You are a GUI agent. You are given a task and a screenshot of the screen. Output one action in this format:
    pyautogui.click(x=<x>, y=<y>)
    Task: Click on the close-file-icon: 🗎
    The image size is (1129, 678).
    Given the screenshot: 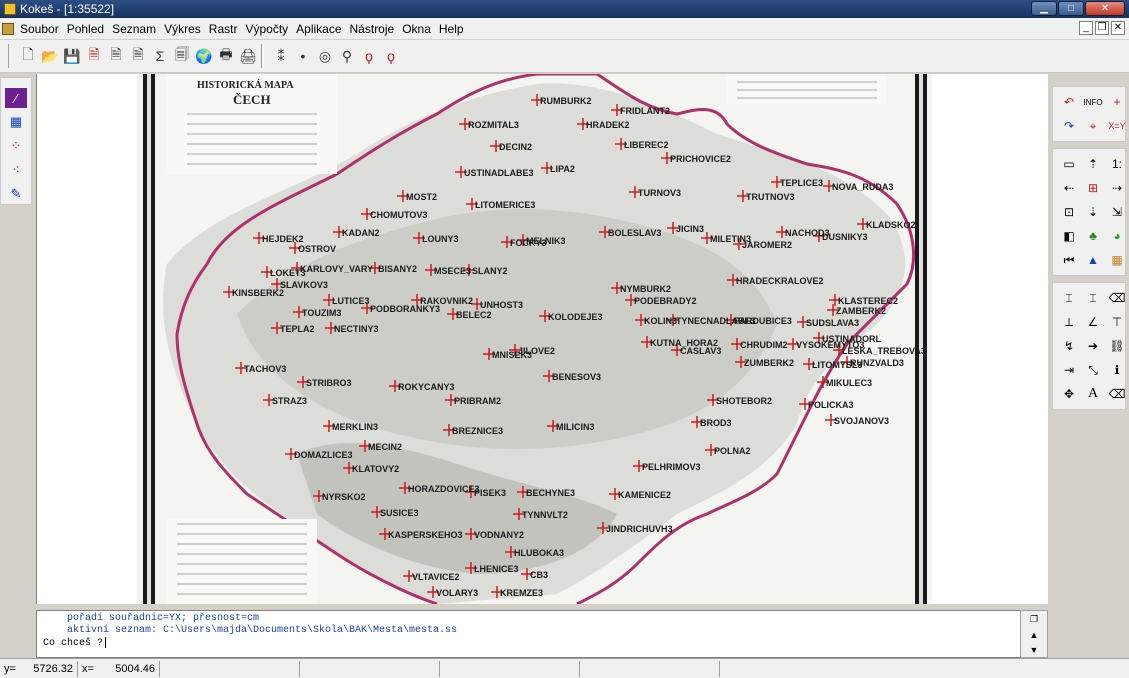 What is the action you would take?
    pyautogui.click(x=94, y=56)
    